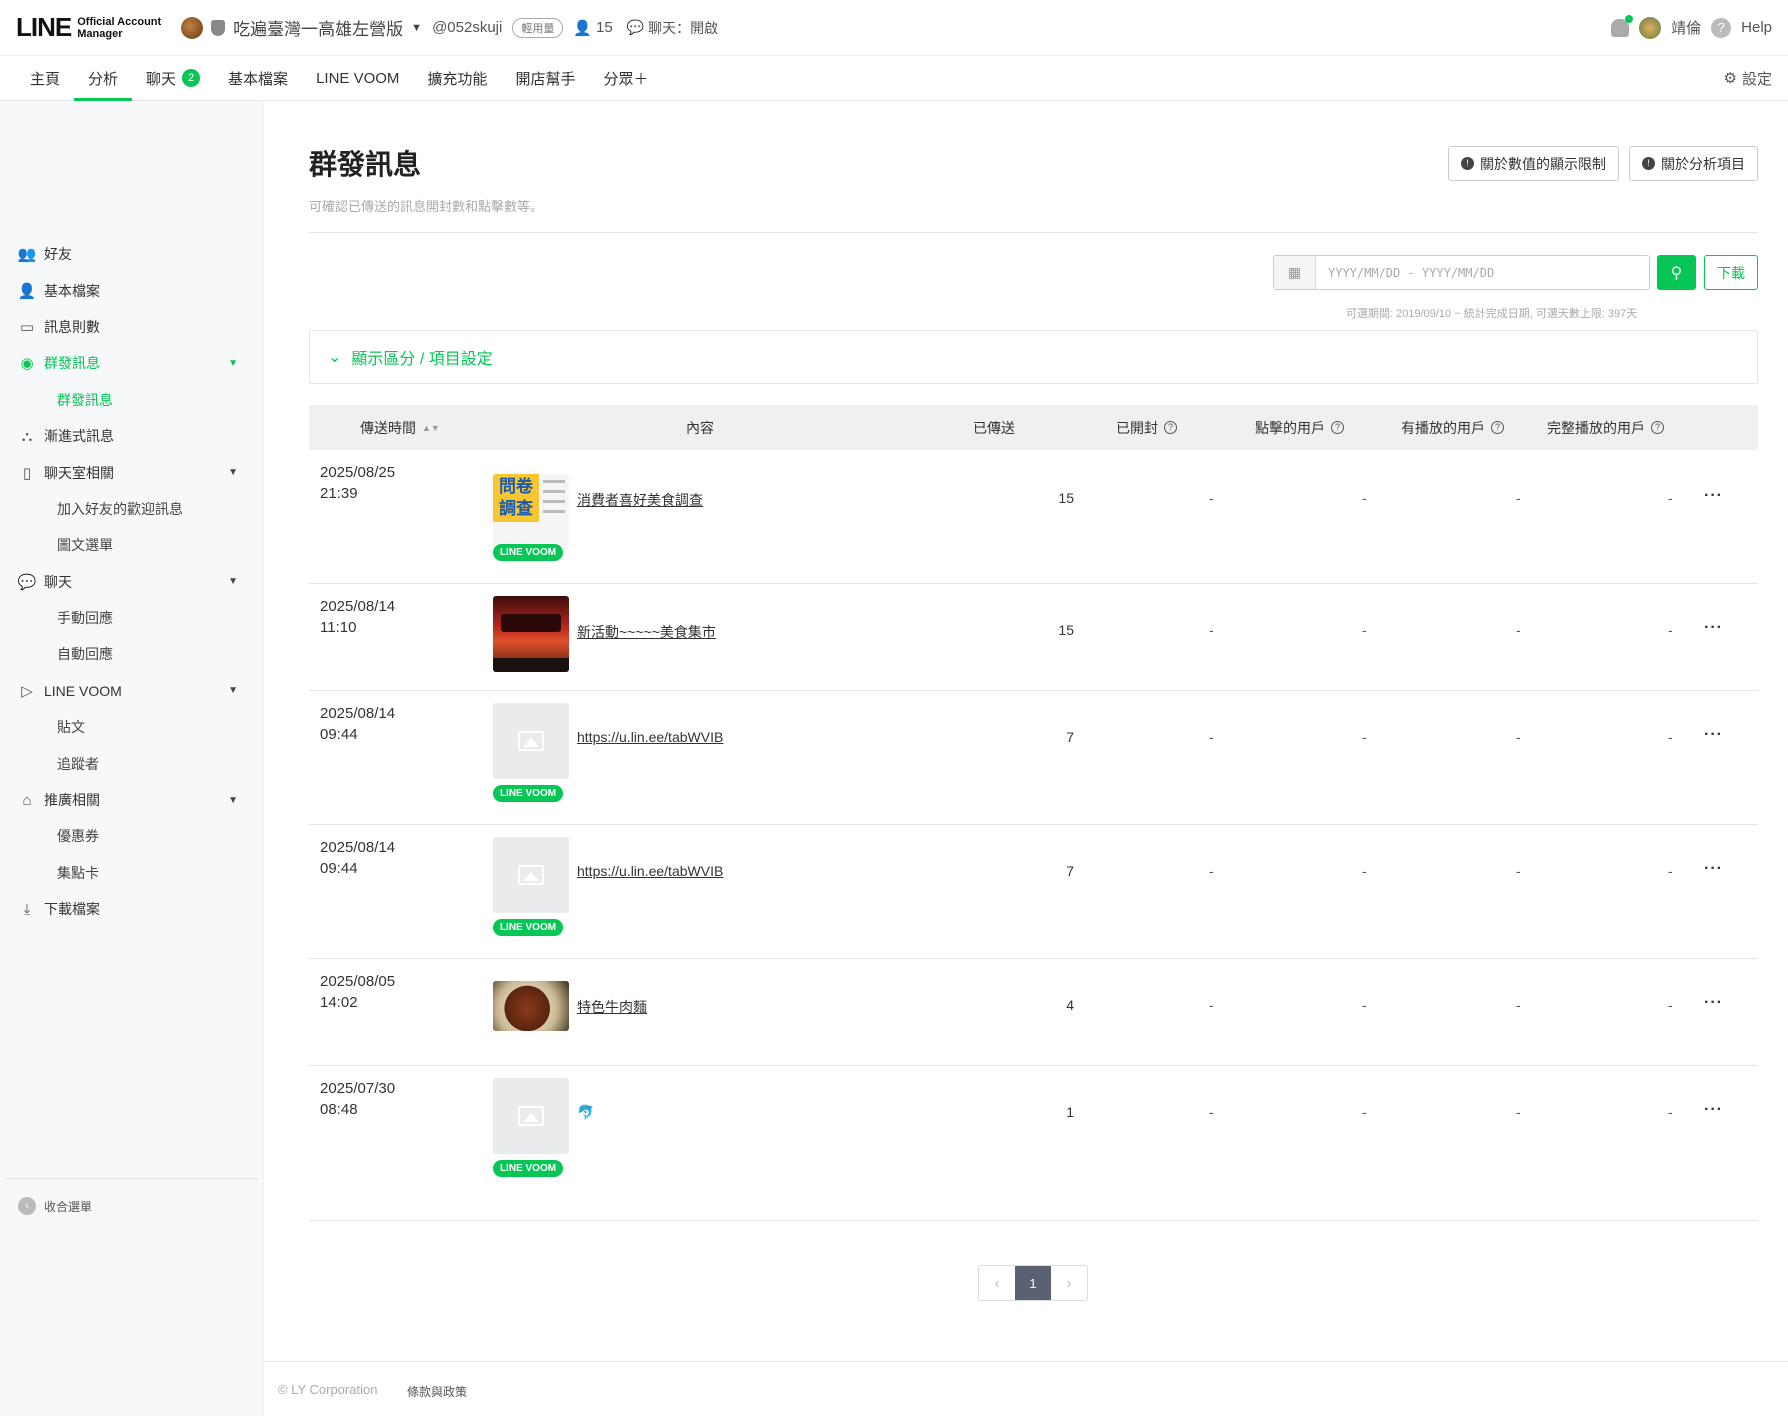 This screenshot has width=1788, height=1416. What do you see at coordinates (1756, 27) in the screenshot?
I see `help-link: Help` at bounding box center [1756, 27].